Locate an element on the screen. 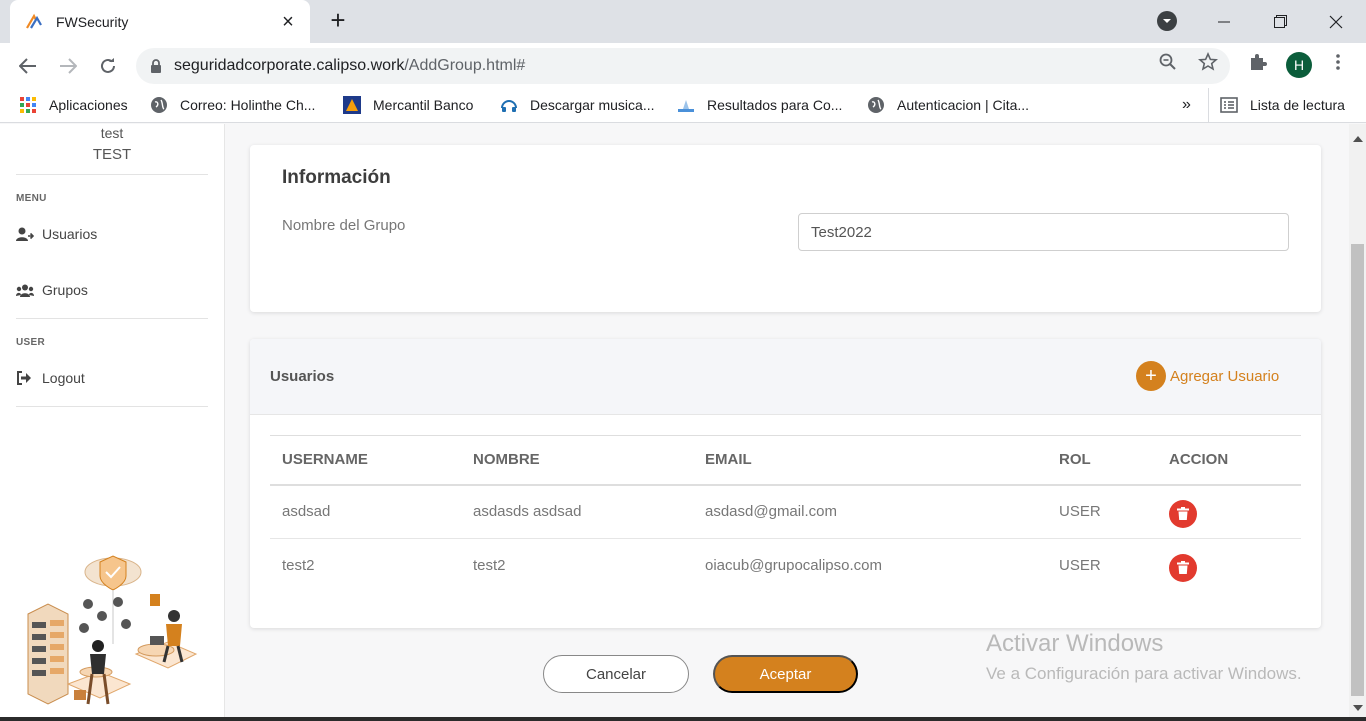  reading-list-button: Lista de lectura is located at coordinates (1282, 105).